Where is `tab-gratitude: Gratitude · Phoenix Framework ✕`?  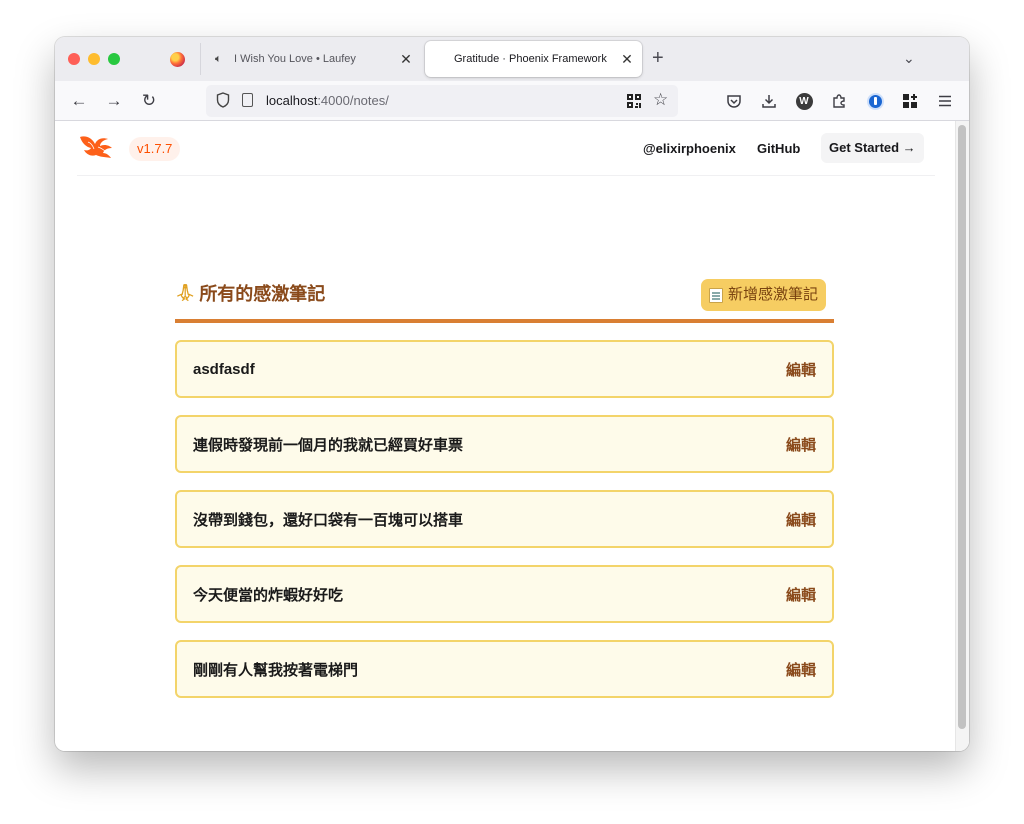 tab-gratitude: Gratitude · Phoenix Framework ✕ is located at coordinates (533, 59).